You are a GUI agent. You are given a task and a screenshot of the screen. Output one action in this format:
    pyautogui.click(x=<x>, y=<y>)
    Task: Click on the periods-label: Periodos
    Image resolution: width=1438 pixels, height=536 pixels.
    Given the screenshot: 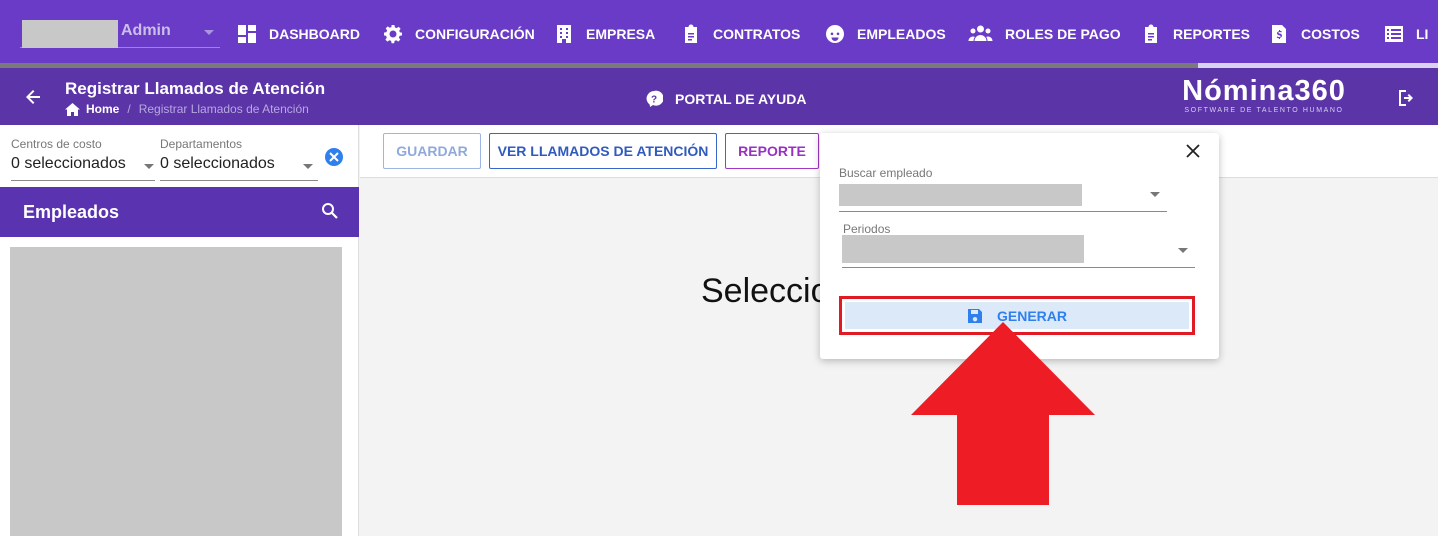 What is the action you would take?
    pyautogui.click(x=867, y=229)
    